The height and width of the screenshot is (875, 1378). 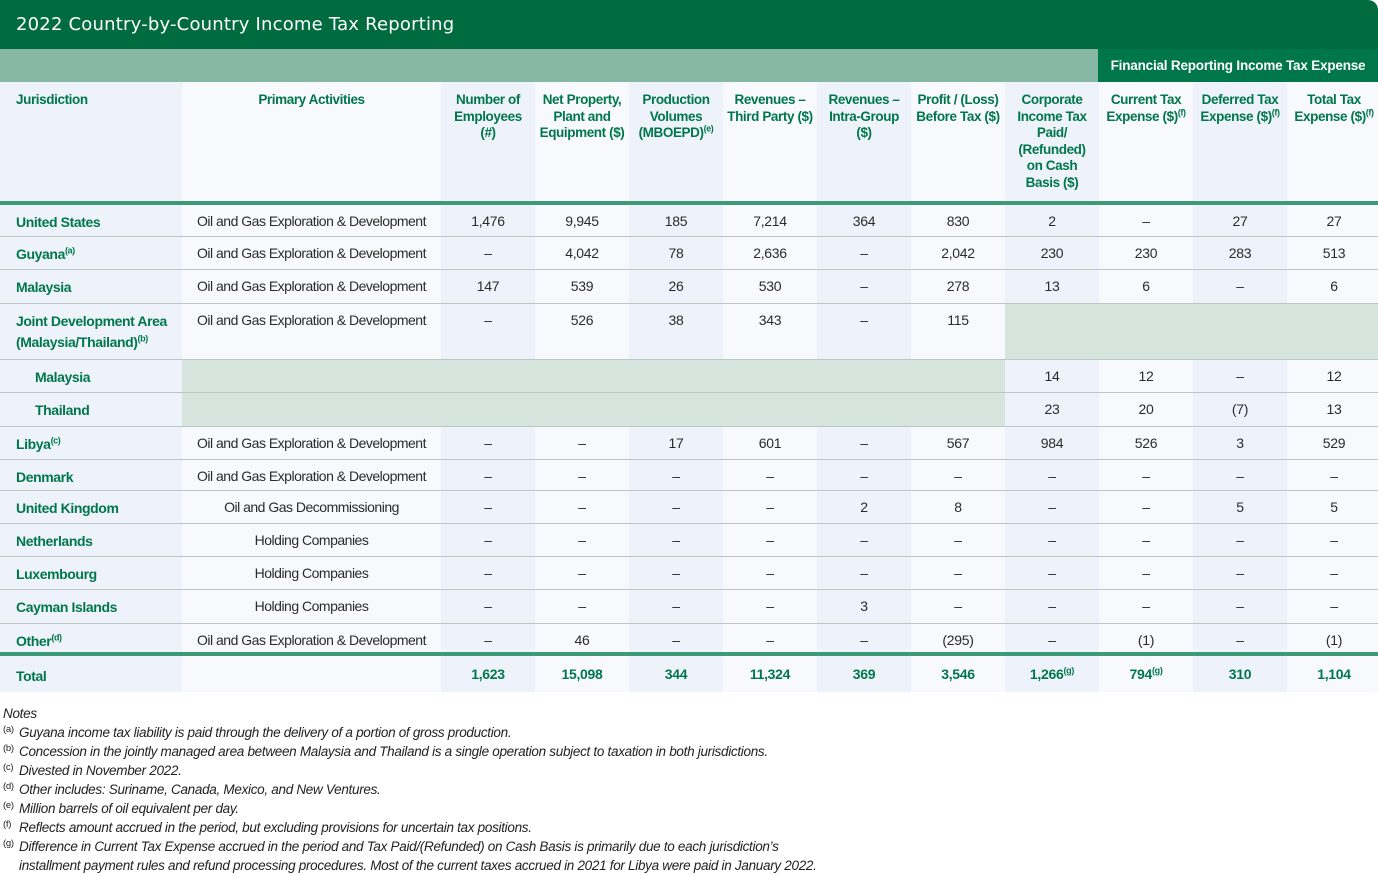 What do you see at coordinates (1332, 507) in the screenshot?
I see `cell-total-tax: 5` at bounding box center [1332, 507].